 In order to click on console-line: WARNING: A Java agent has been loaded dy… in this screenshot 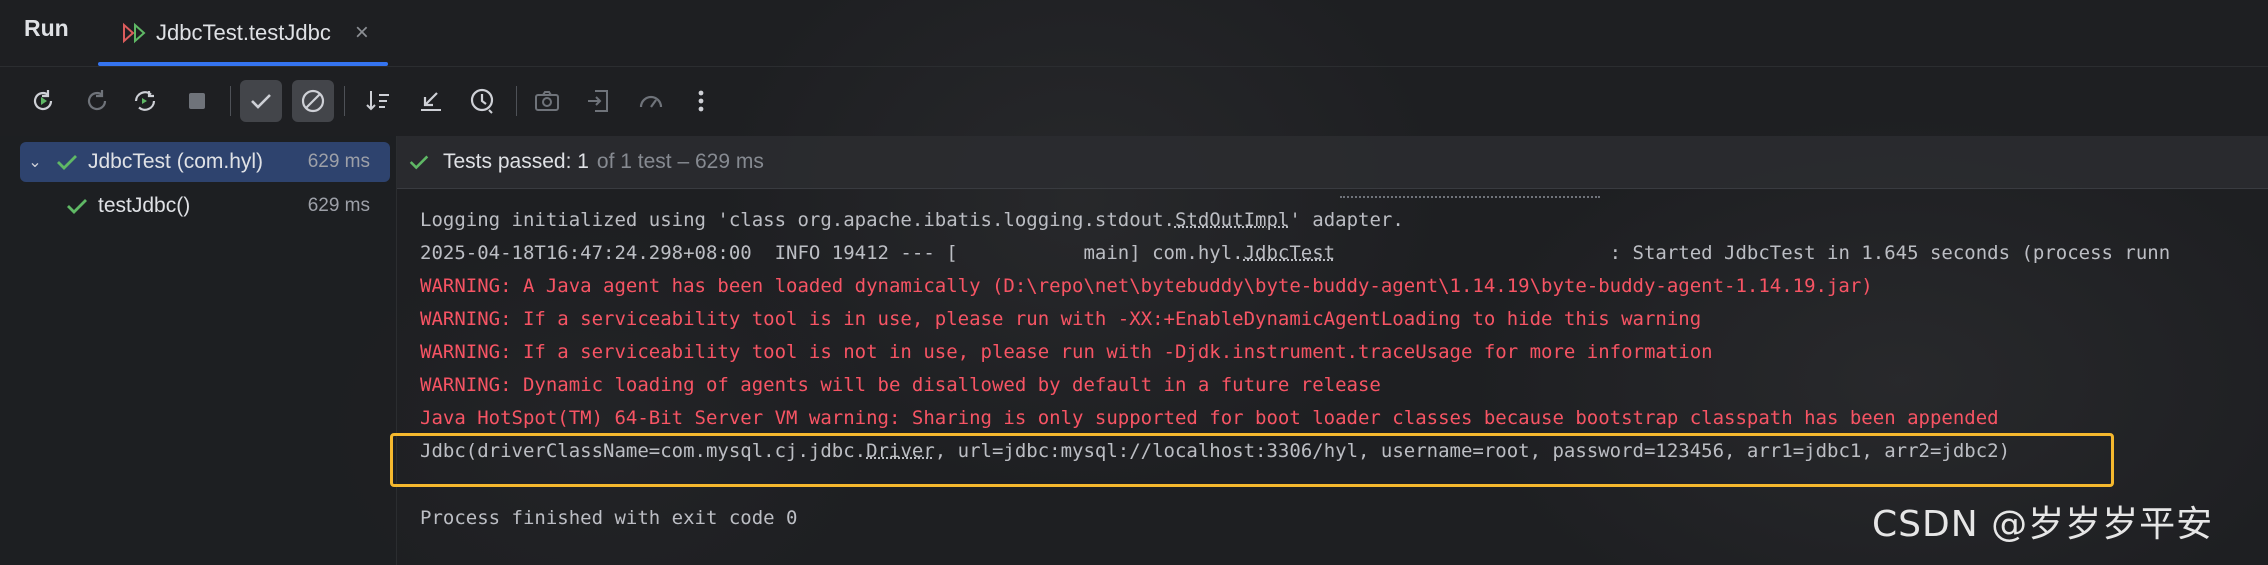, I will do `click(1146, 286)`.